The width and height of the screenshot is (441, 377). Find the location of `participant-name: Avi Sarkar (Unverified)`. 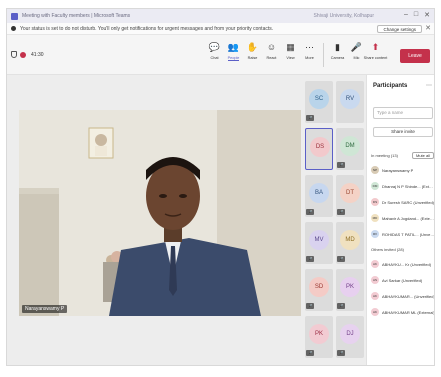

participant-name: Avi Sarkar (Unverified) is located at coordinates (402, 280).